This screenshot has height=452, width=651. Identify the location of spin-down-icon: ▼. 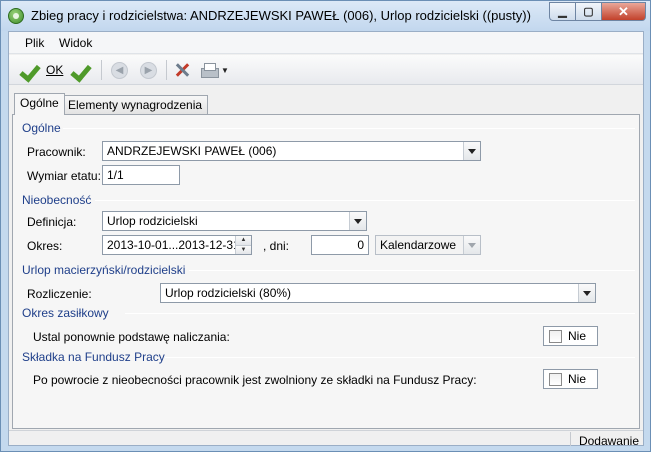
(243, 249).